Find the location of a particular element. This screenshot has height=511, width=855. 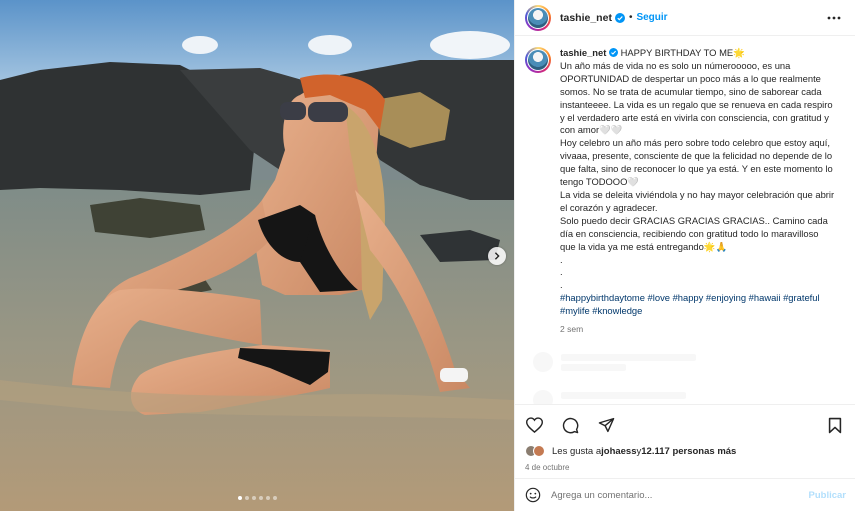

caption-time: 2 sem is located at coordinates (572, 329).